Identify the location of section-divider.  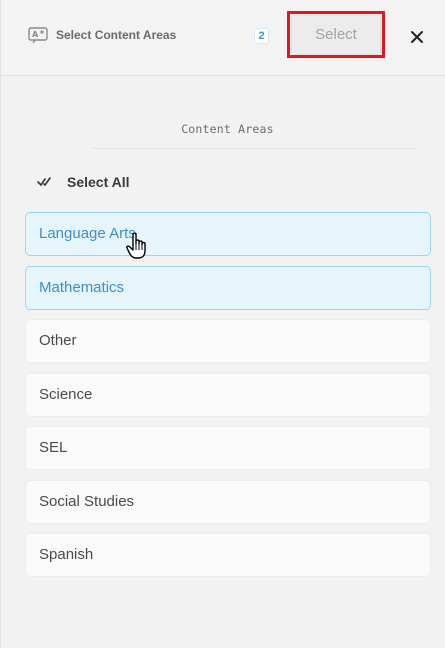
(253, 148).